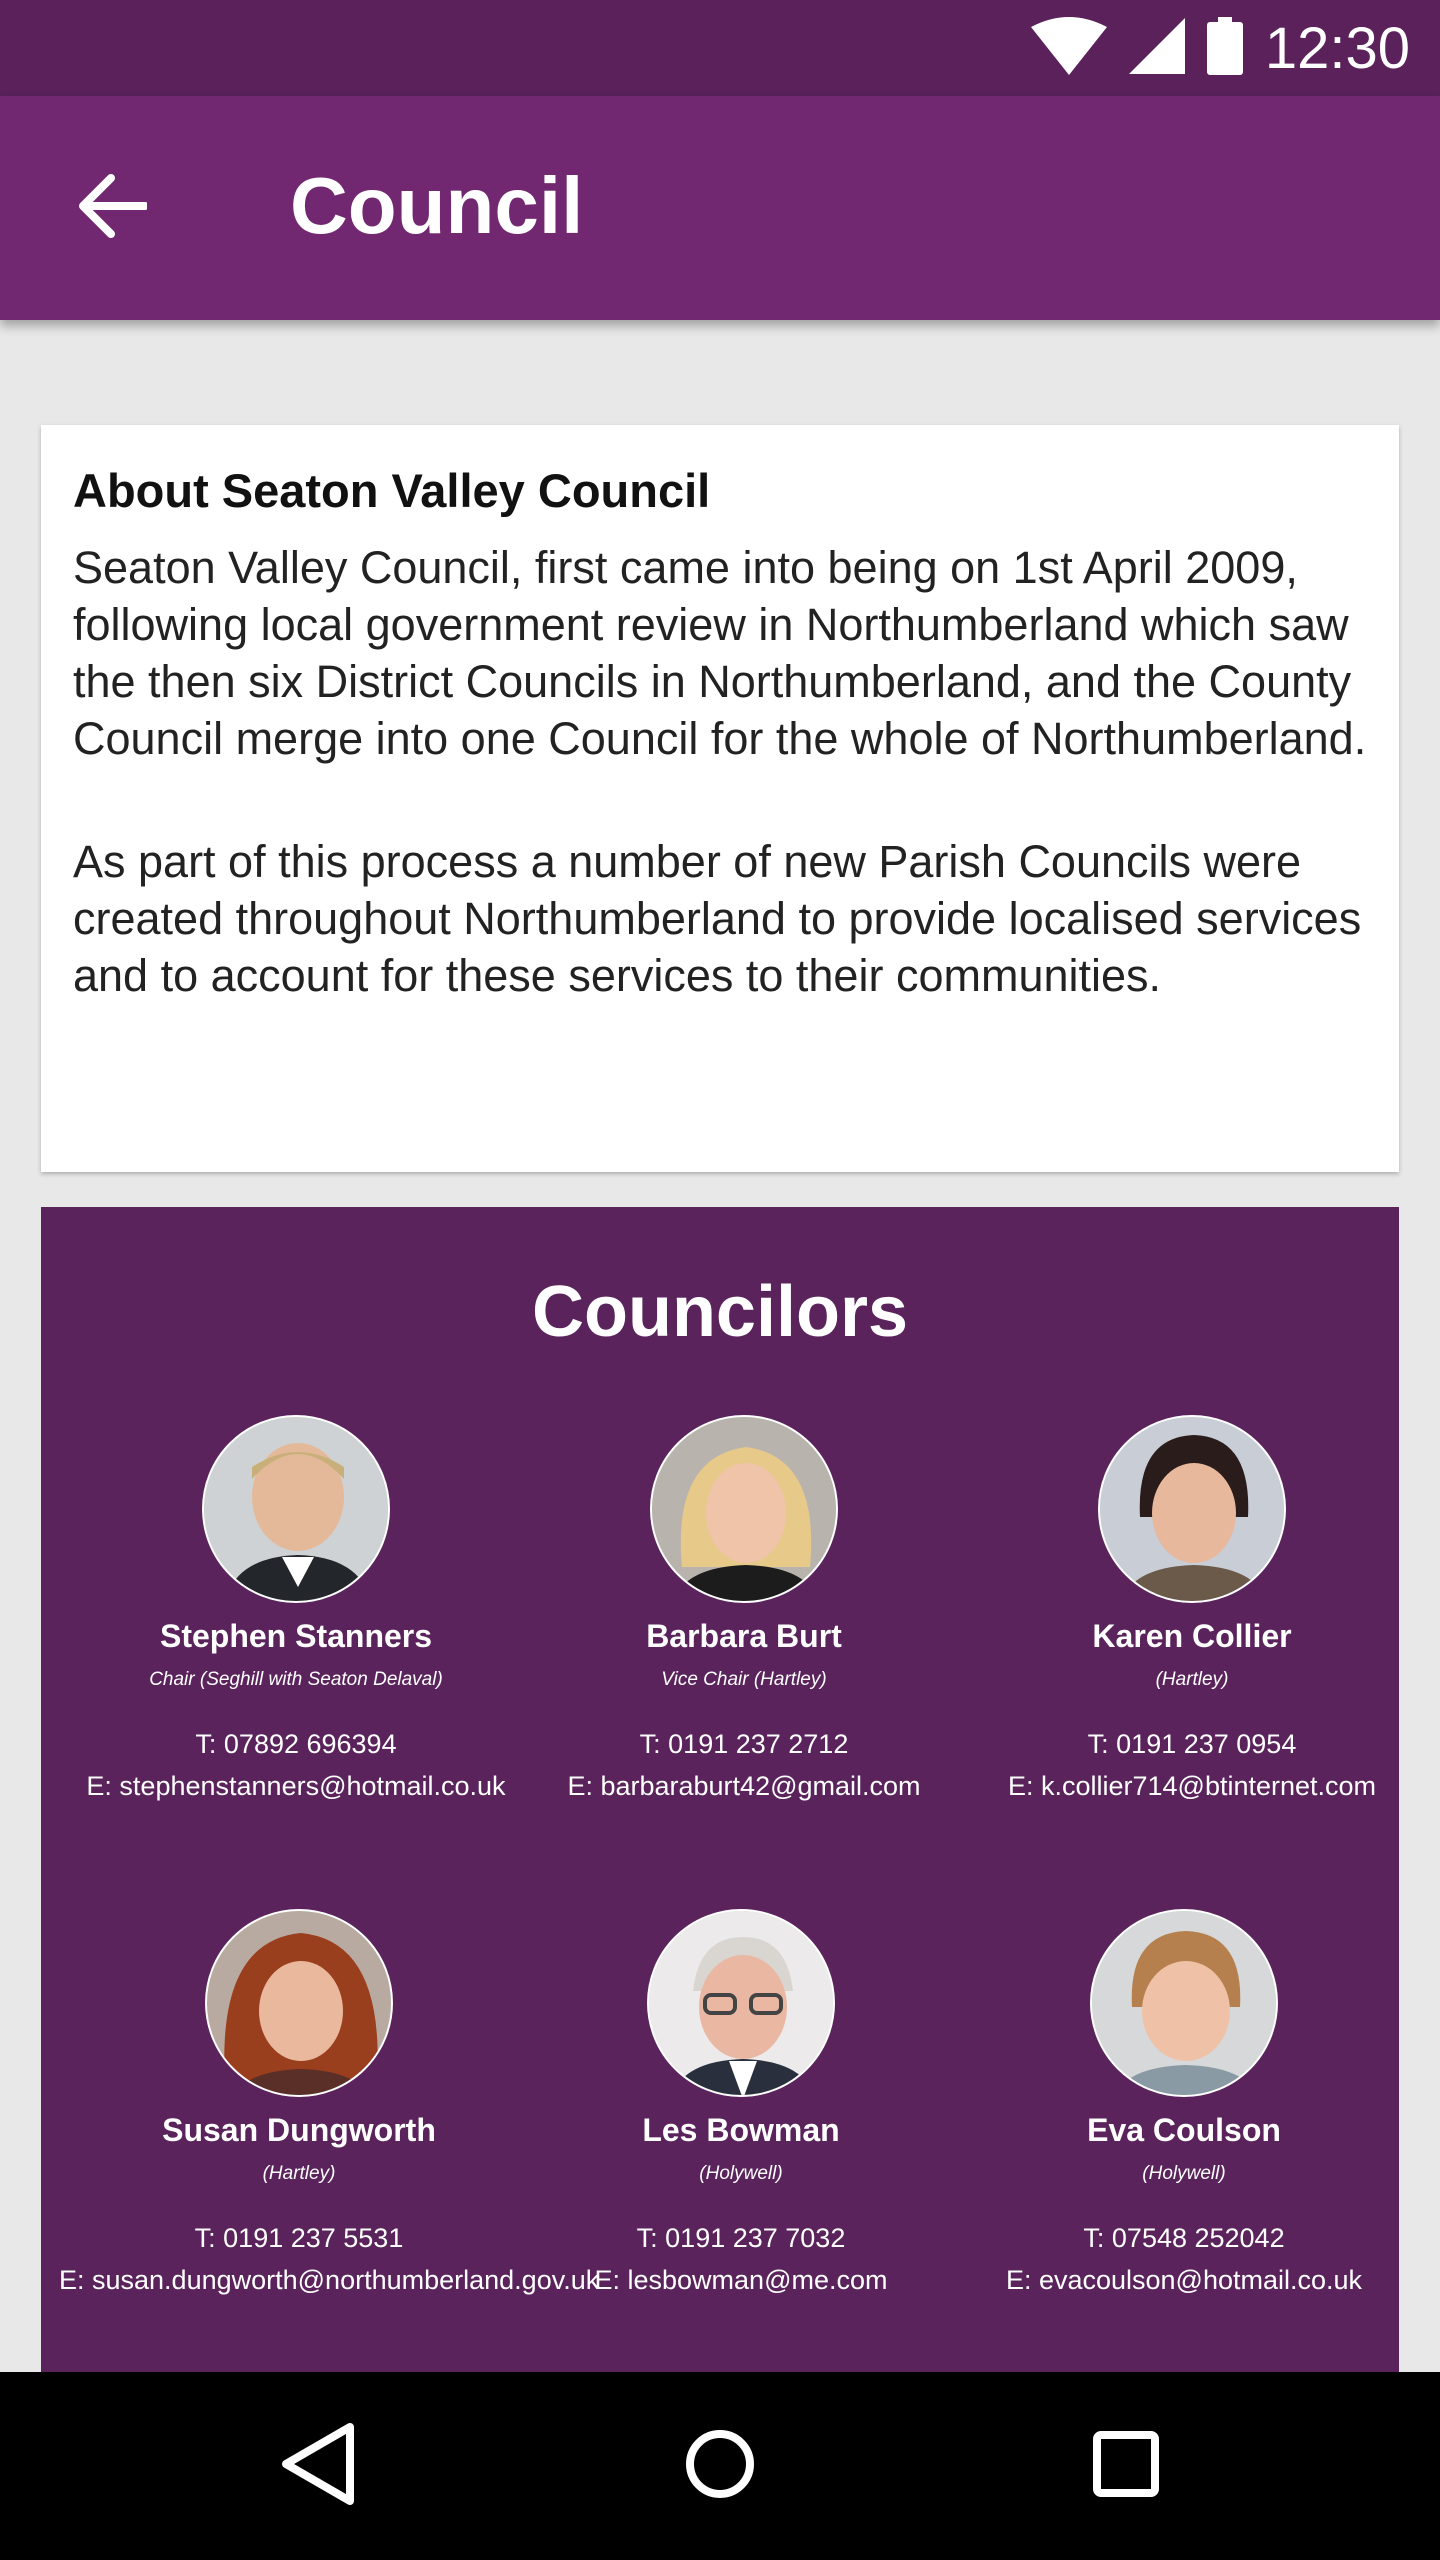  What do you see at coordinates (741, 2238) in the screenshot?
I see `councilor-phone: T: 0191 237 7032` at bounding box center [741, 2238].